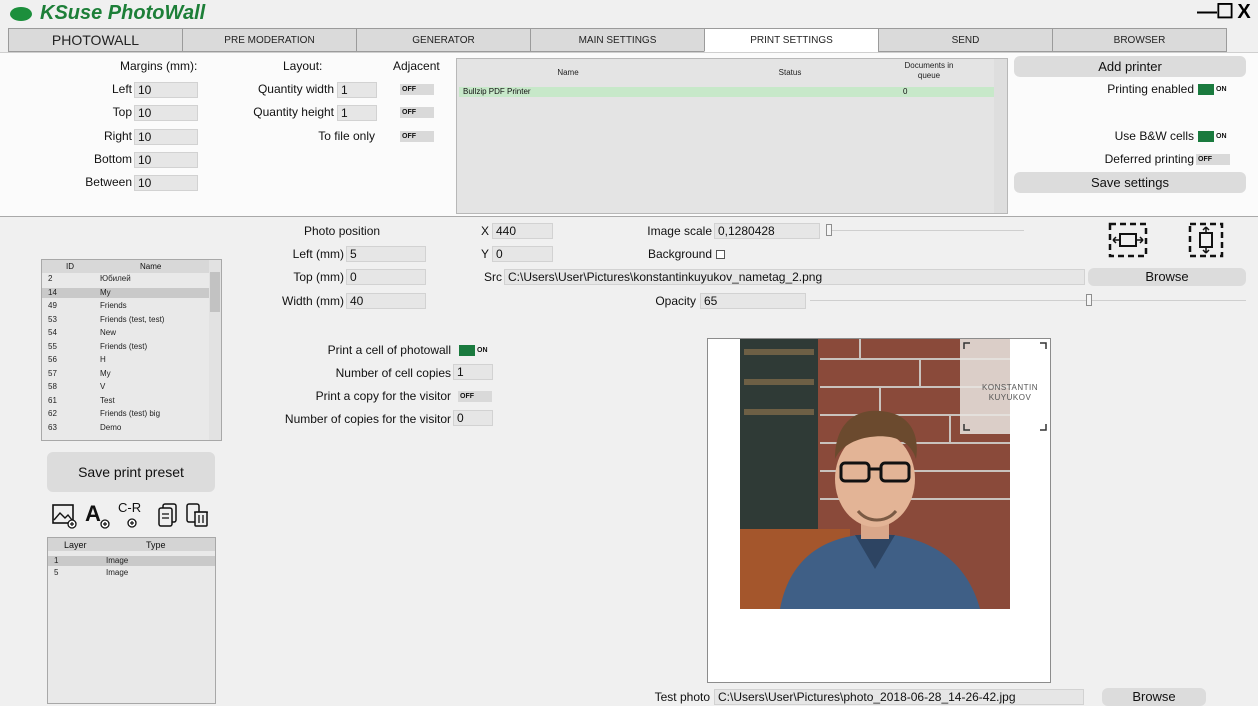 This screenshot has height=706, width=1258. Describe the element at coordinates (383, 396) in the screenshot. I see `visitor-copy-label: Print a copy for the visitor` at that location.